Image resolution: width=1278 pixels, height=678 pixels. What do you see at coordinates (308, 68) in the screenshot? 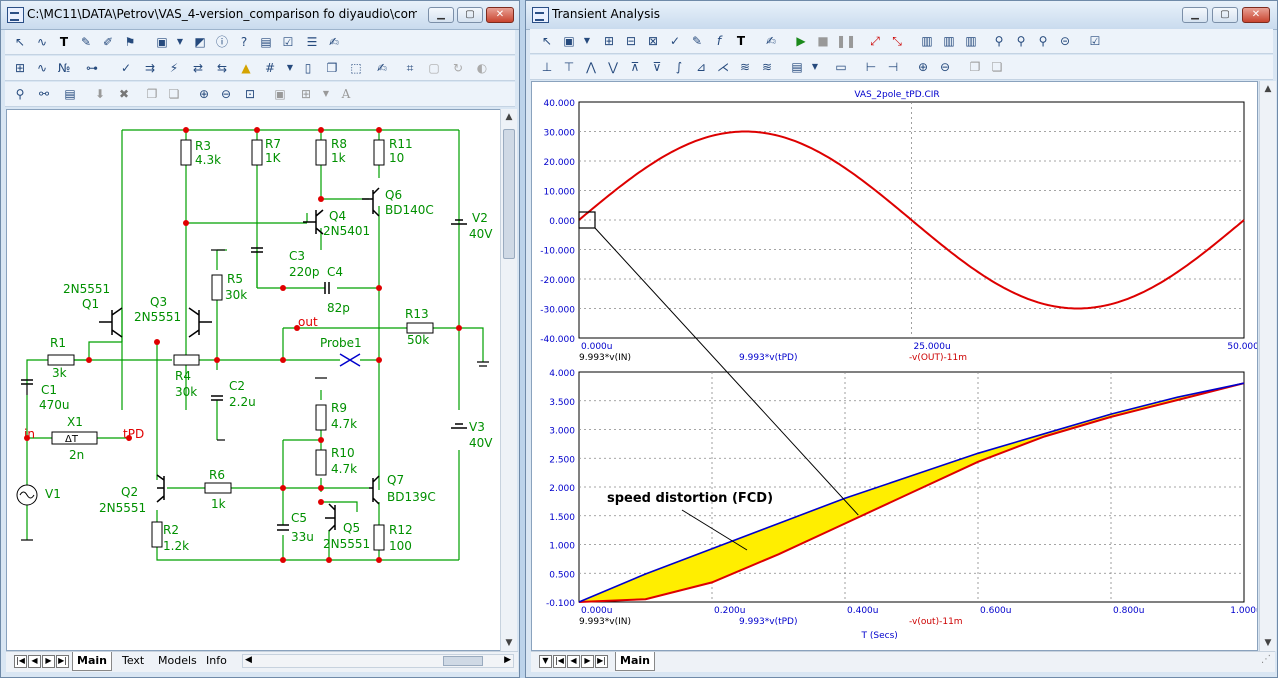
I see `page-icon: ▯` at bounding box center [308, 68].